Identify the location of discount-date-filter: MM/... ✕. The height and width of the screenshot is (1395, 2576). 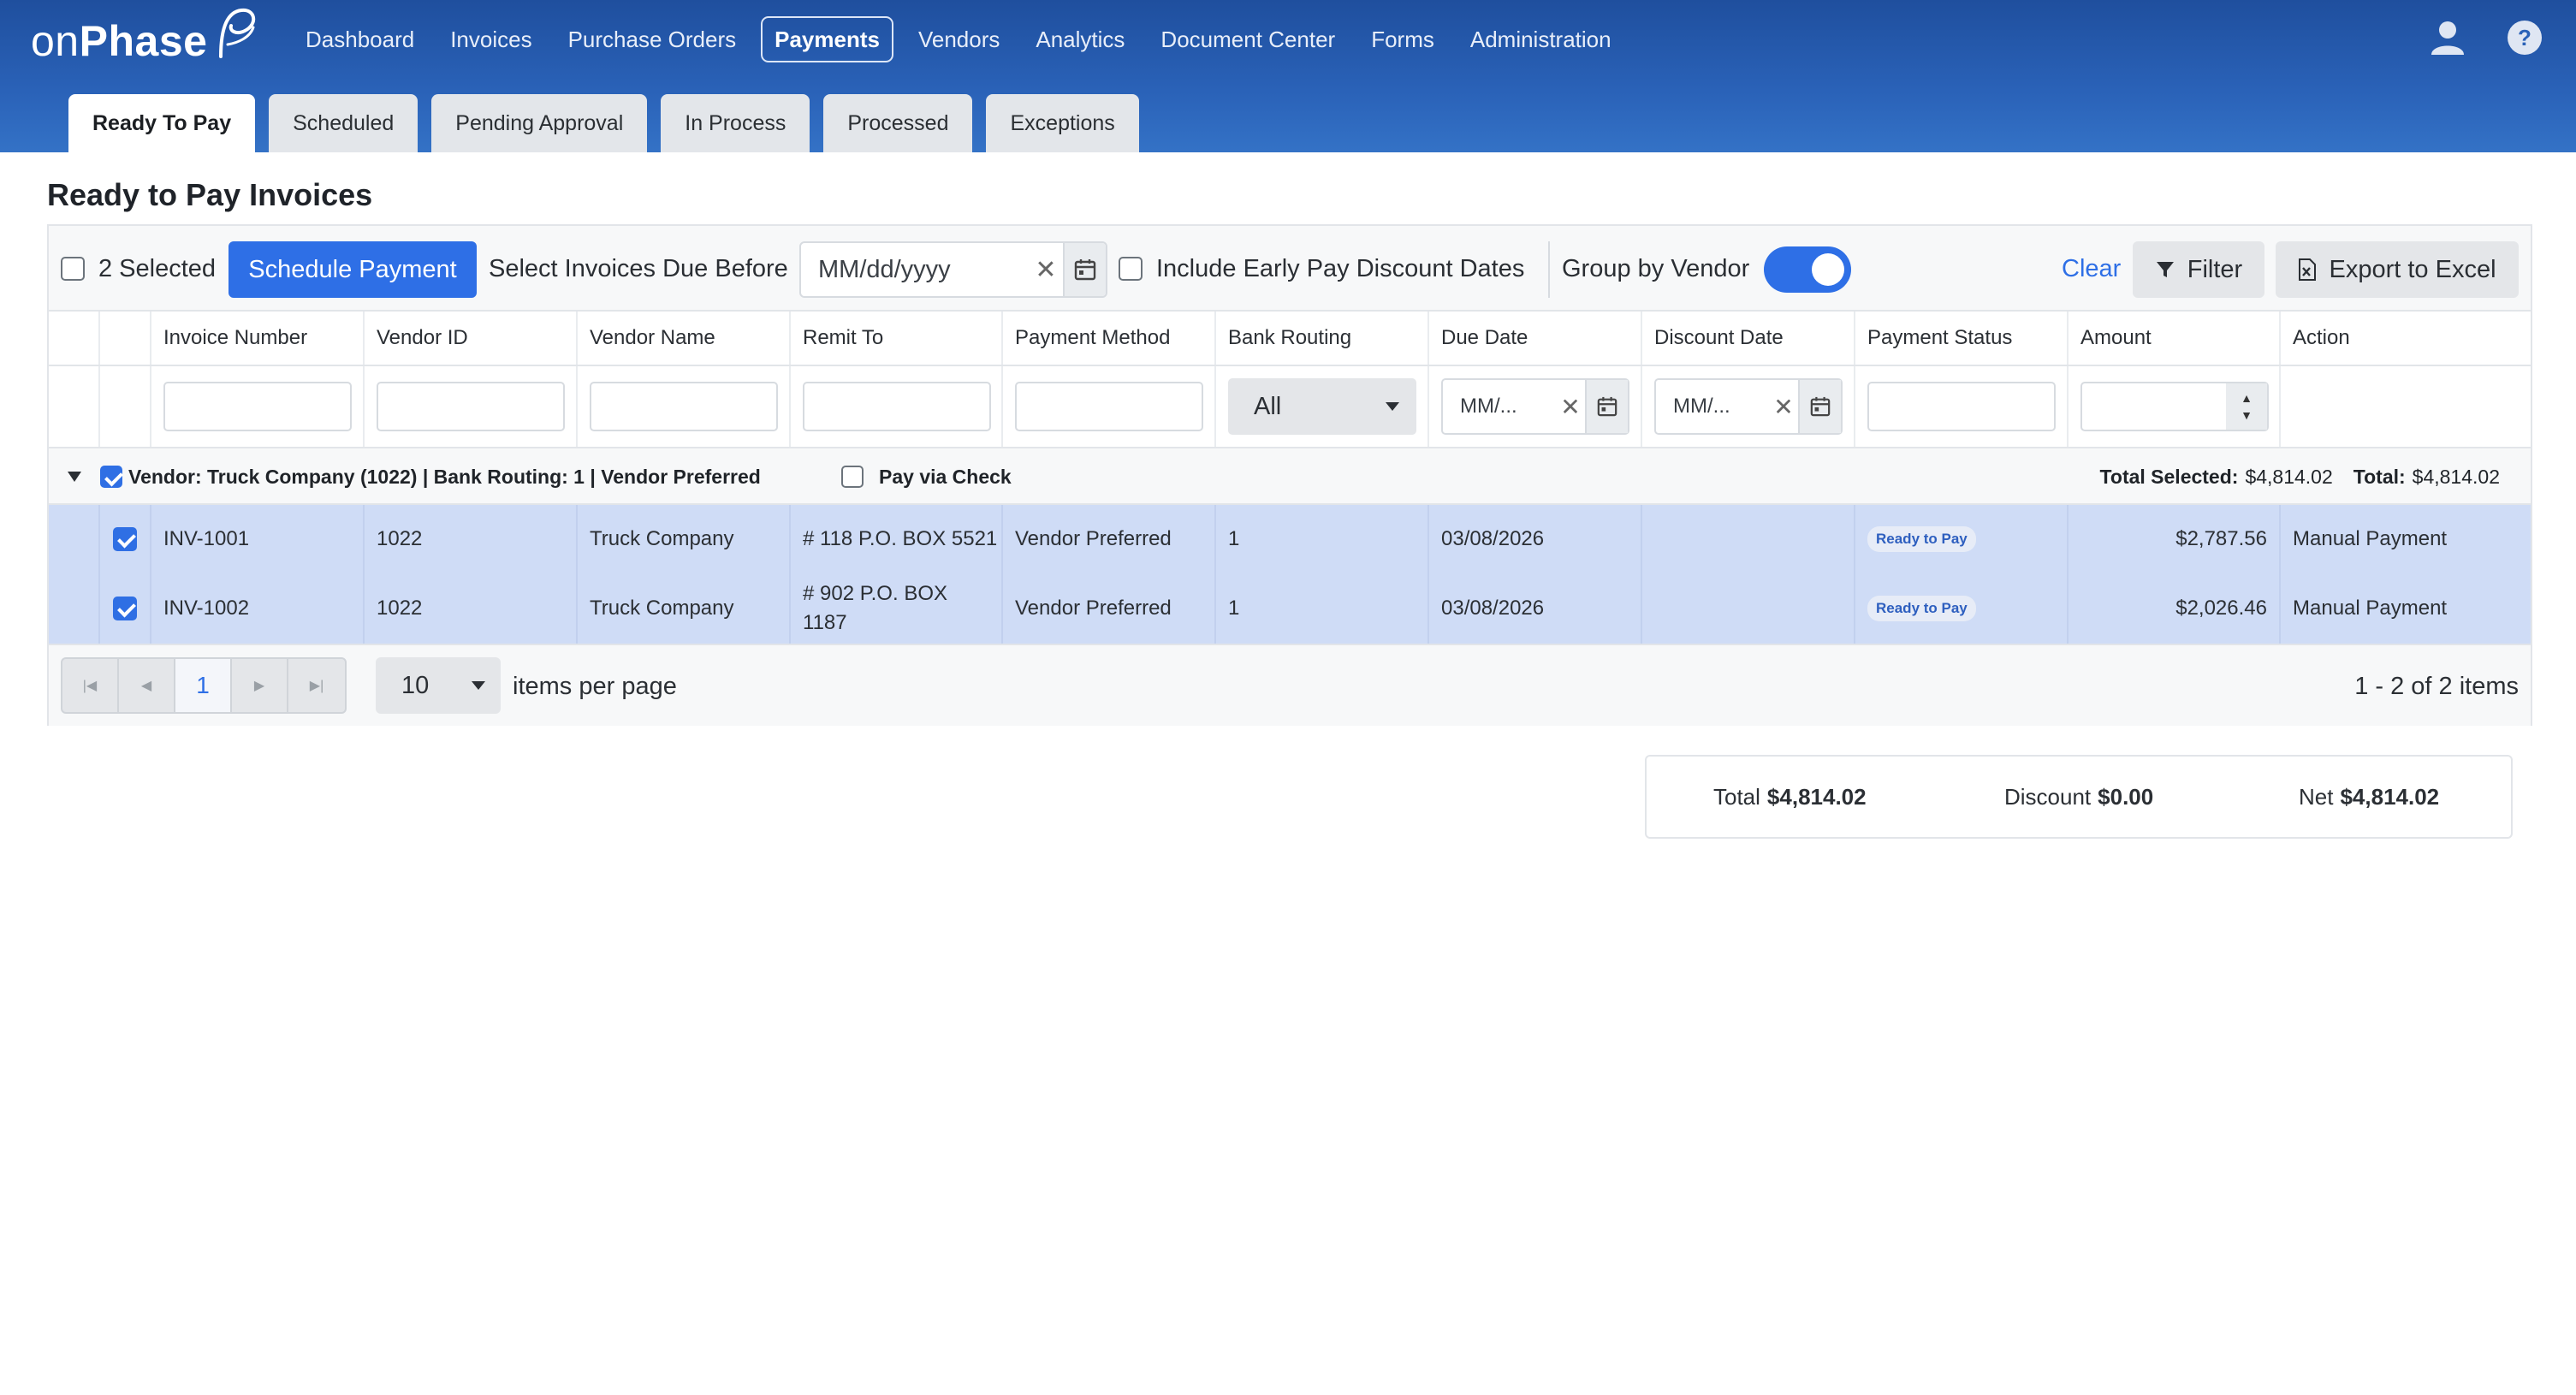
(1748, 406).